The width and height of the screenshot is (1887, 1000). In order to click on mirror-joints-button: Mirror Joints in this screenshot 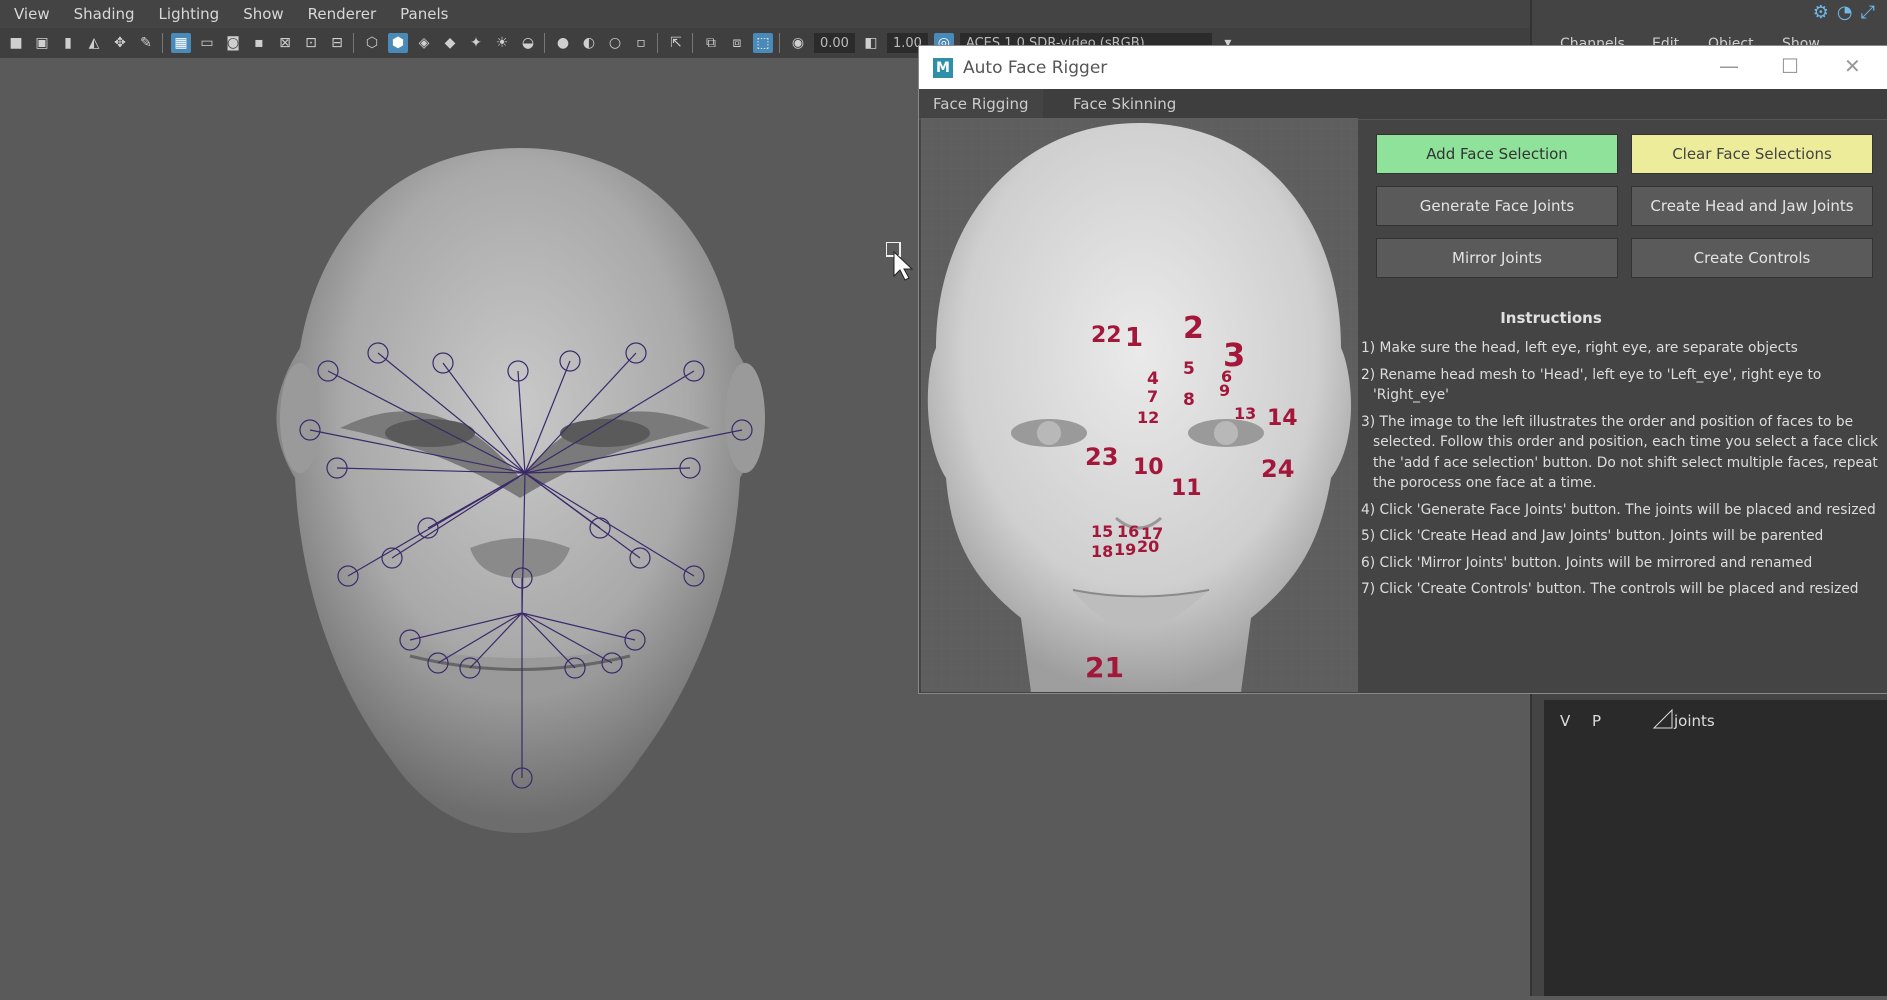, I will do `click(1497, 258)`.